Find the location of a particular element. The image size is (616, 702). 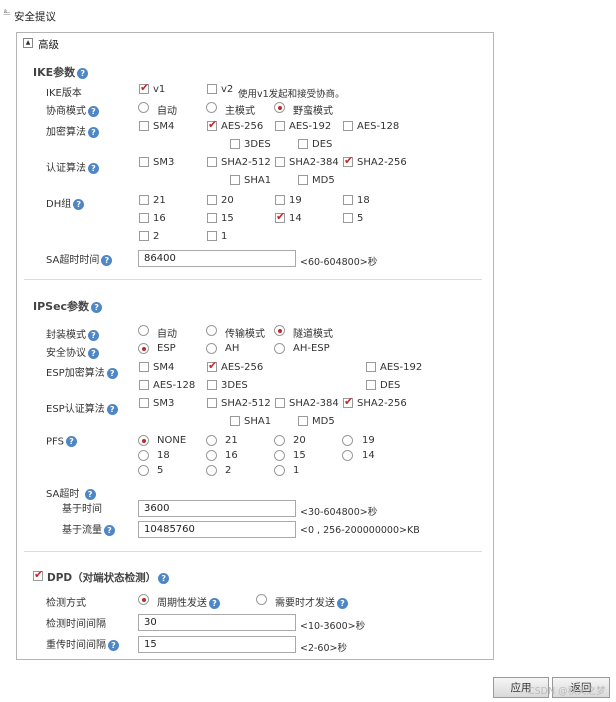

pfs-none-radio is located at coordinates (143, 440).